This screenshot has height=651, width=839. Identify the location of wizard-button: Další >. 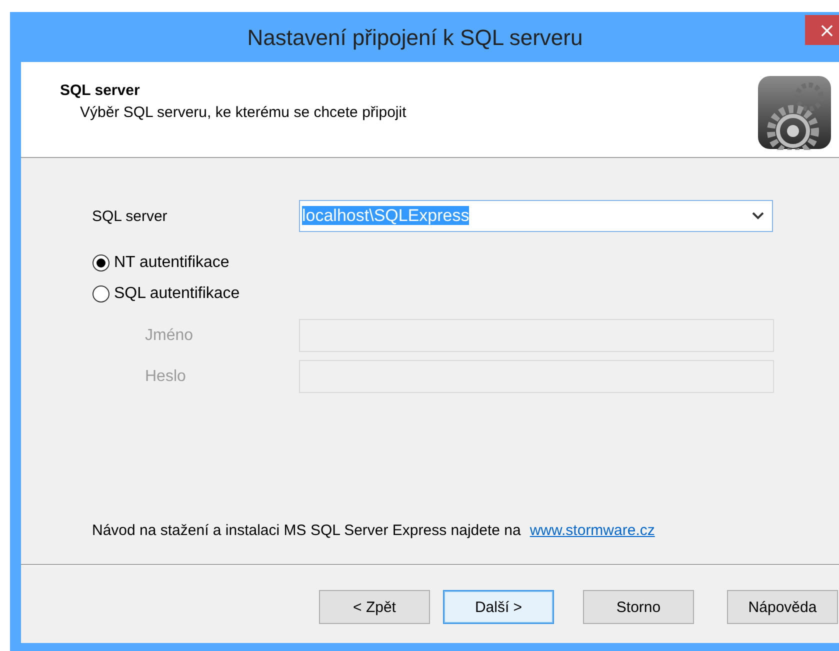
(498, 607).